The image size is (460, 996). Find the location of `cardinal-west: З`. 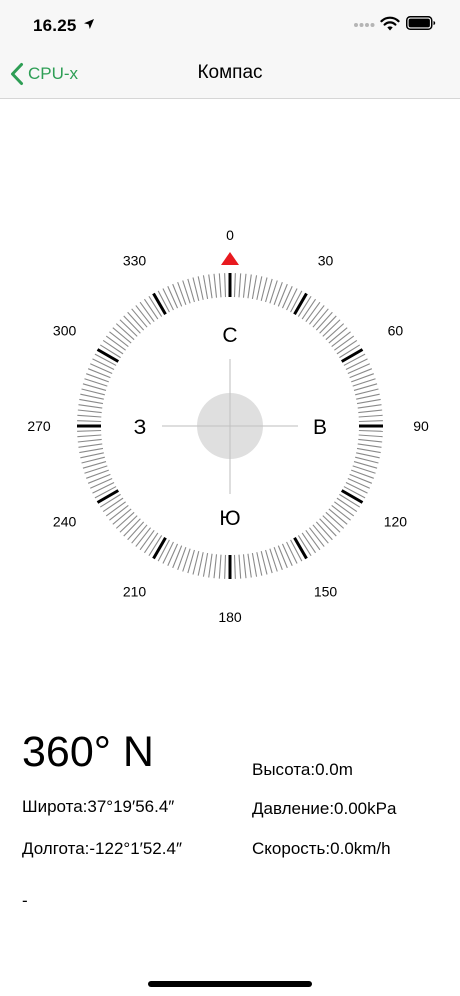

cardinal-west: З is located at coordinates (140, 427).